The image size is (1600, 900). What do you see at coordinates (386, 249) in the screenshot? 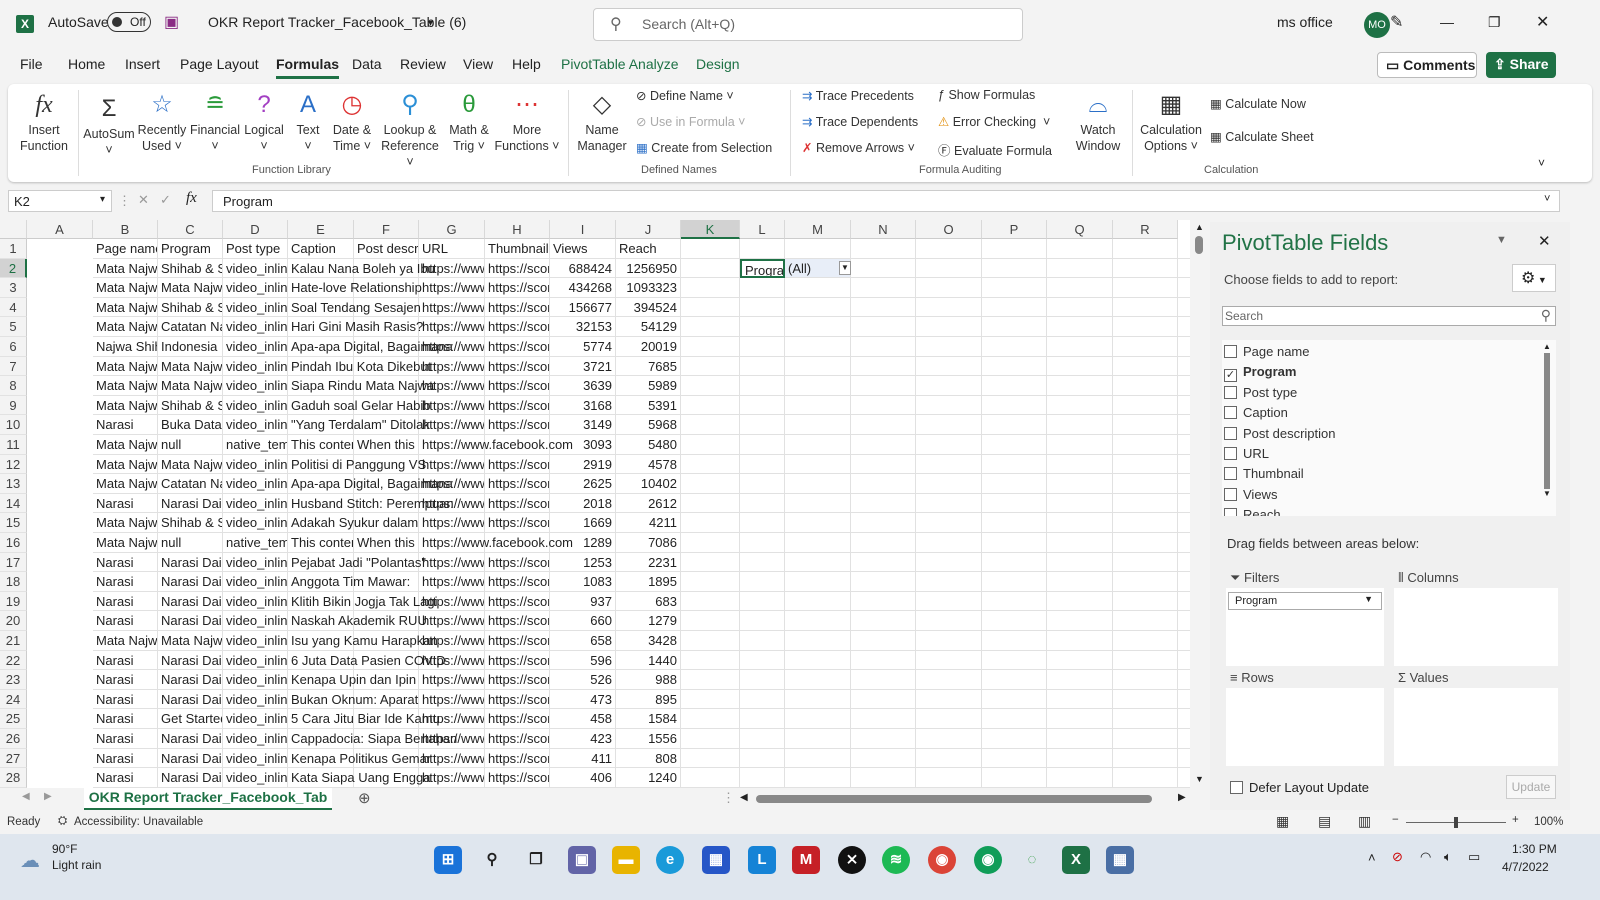
I see `column-title-cell: Post descr` at bounding box center [386, 249].